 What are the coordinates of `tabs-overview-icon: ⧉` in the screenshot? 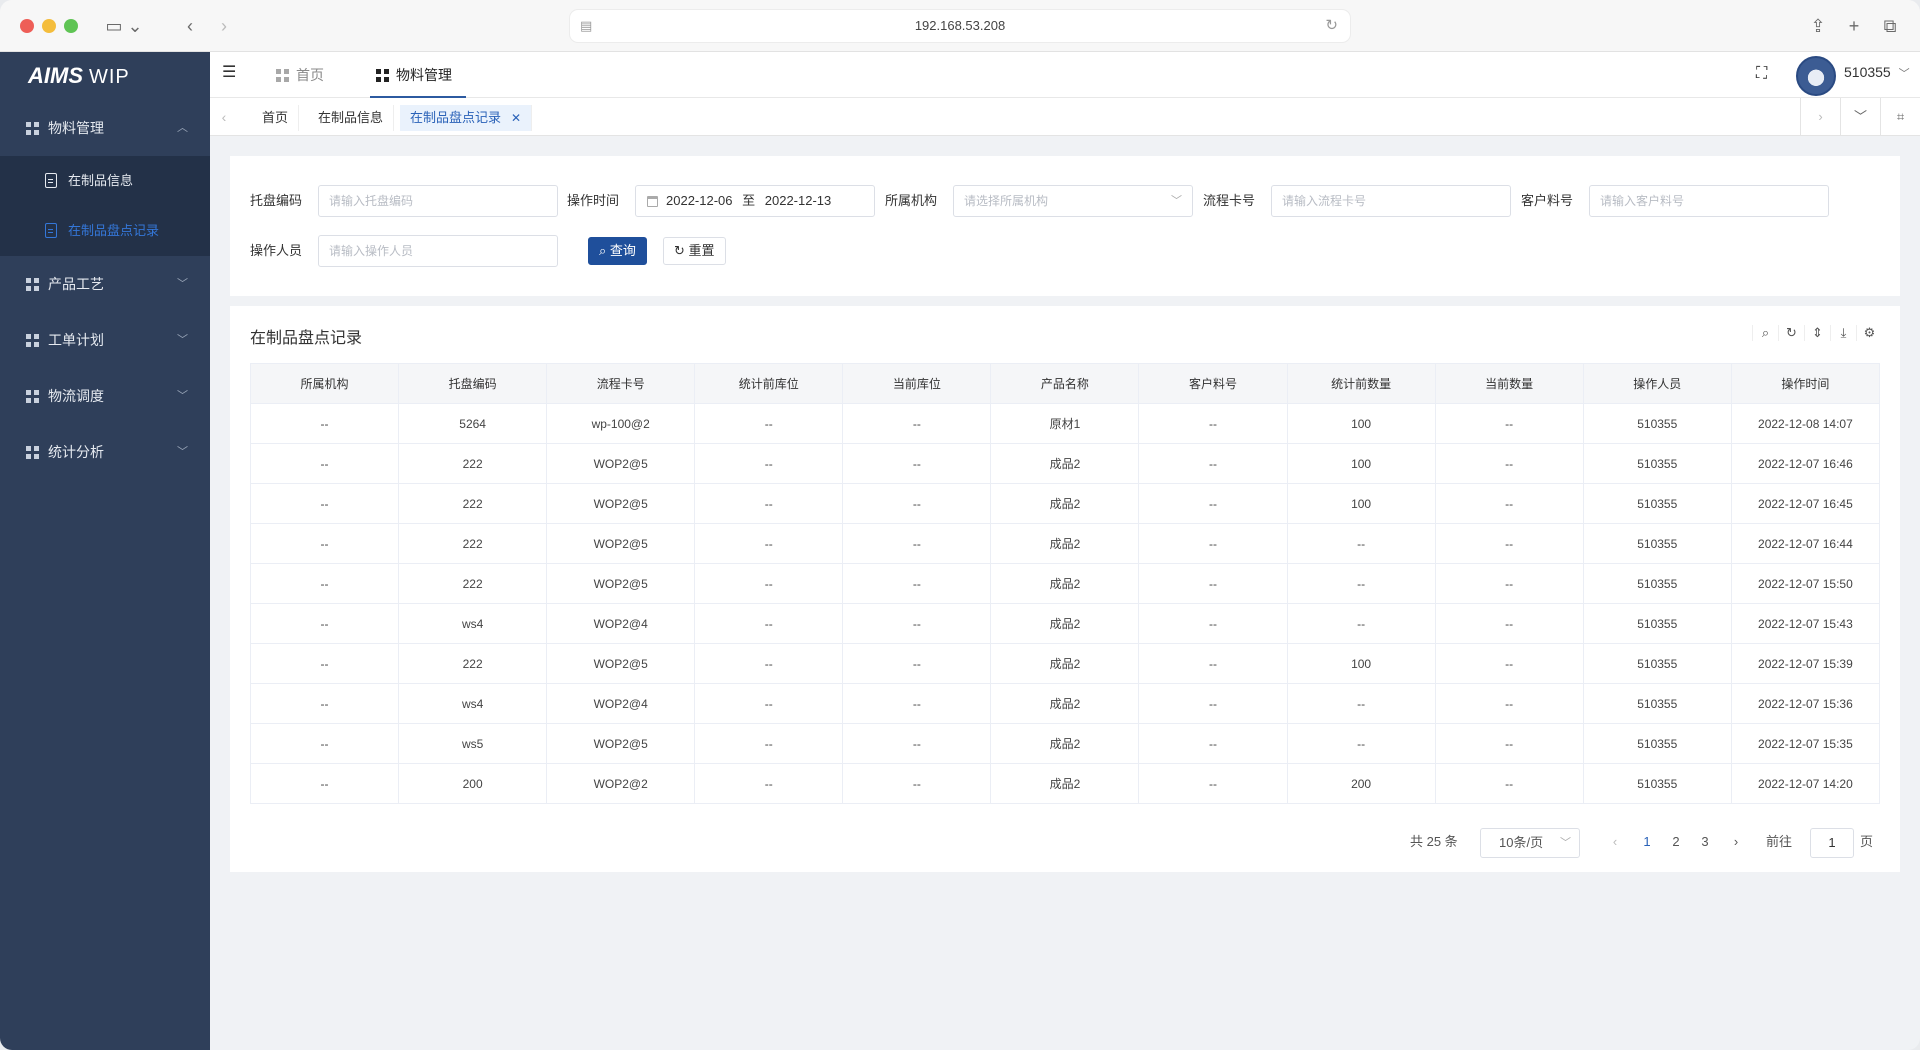 It's located at (1890, 26).